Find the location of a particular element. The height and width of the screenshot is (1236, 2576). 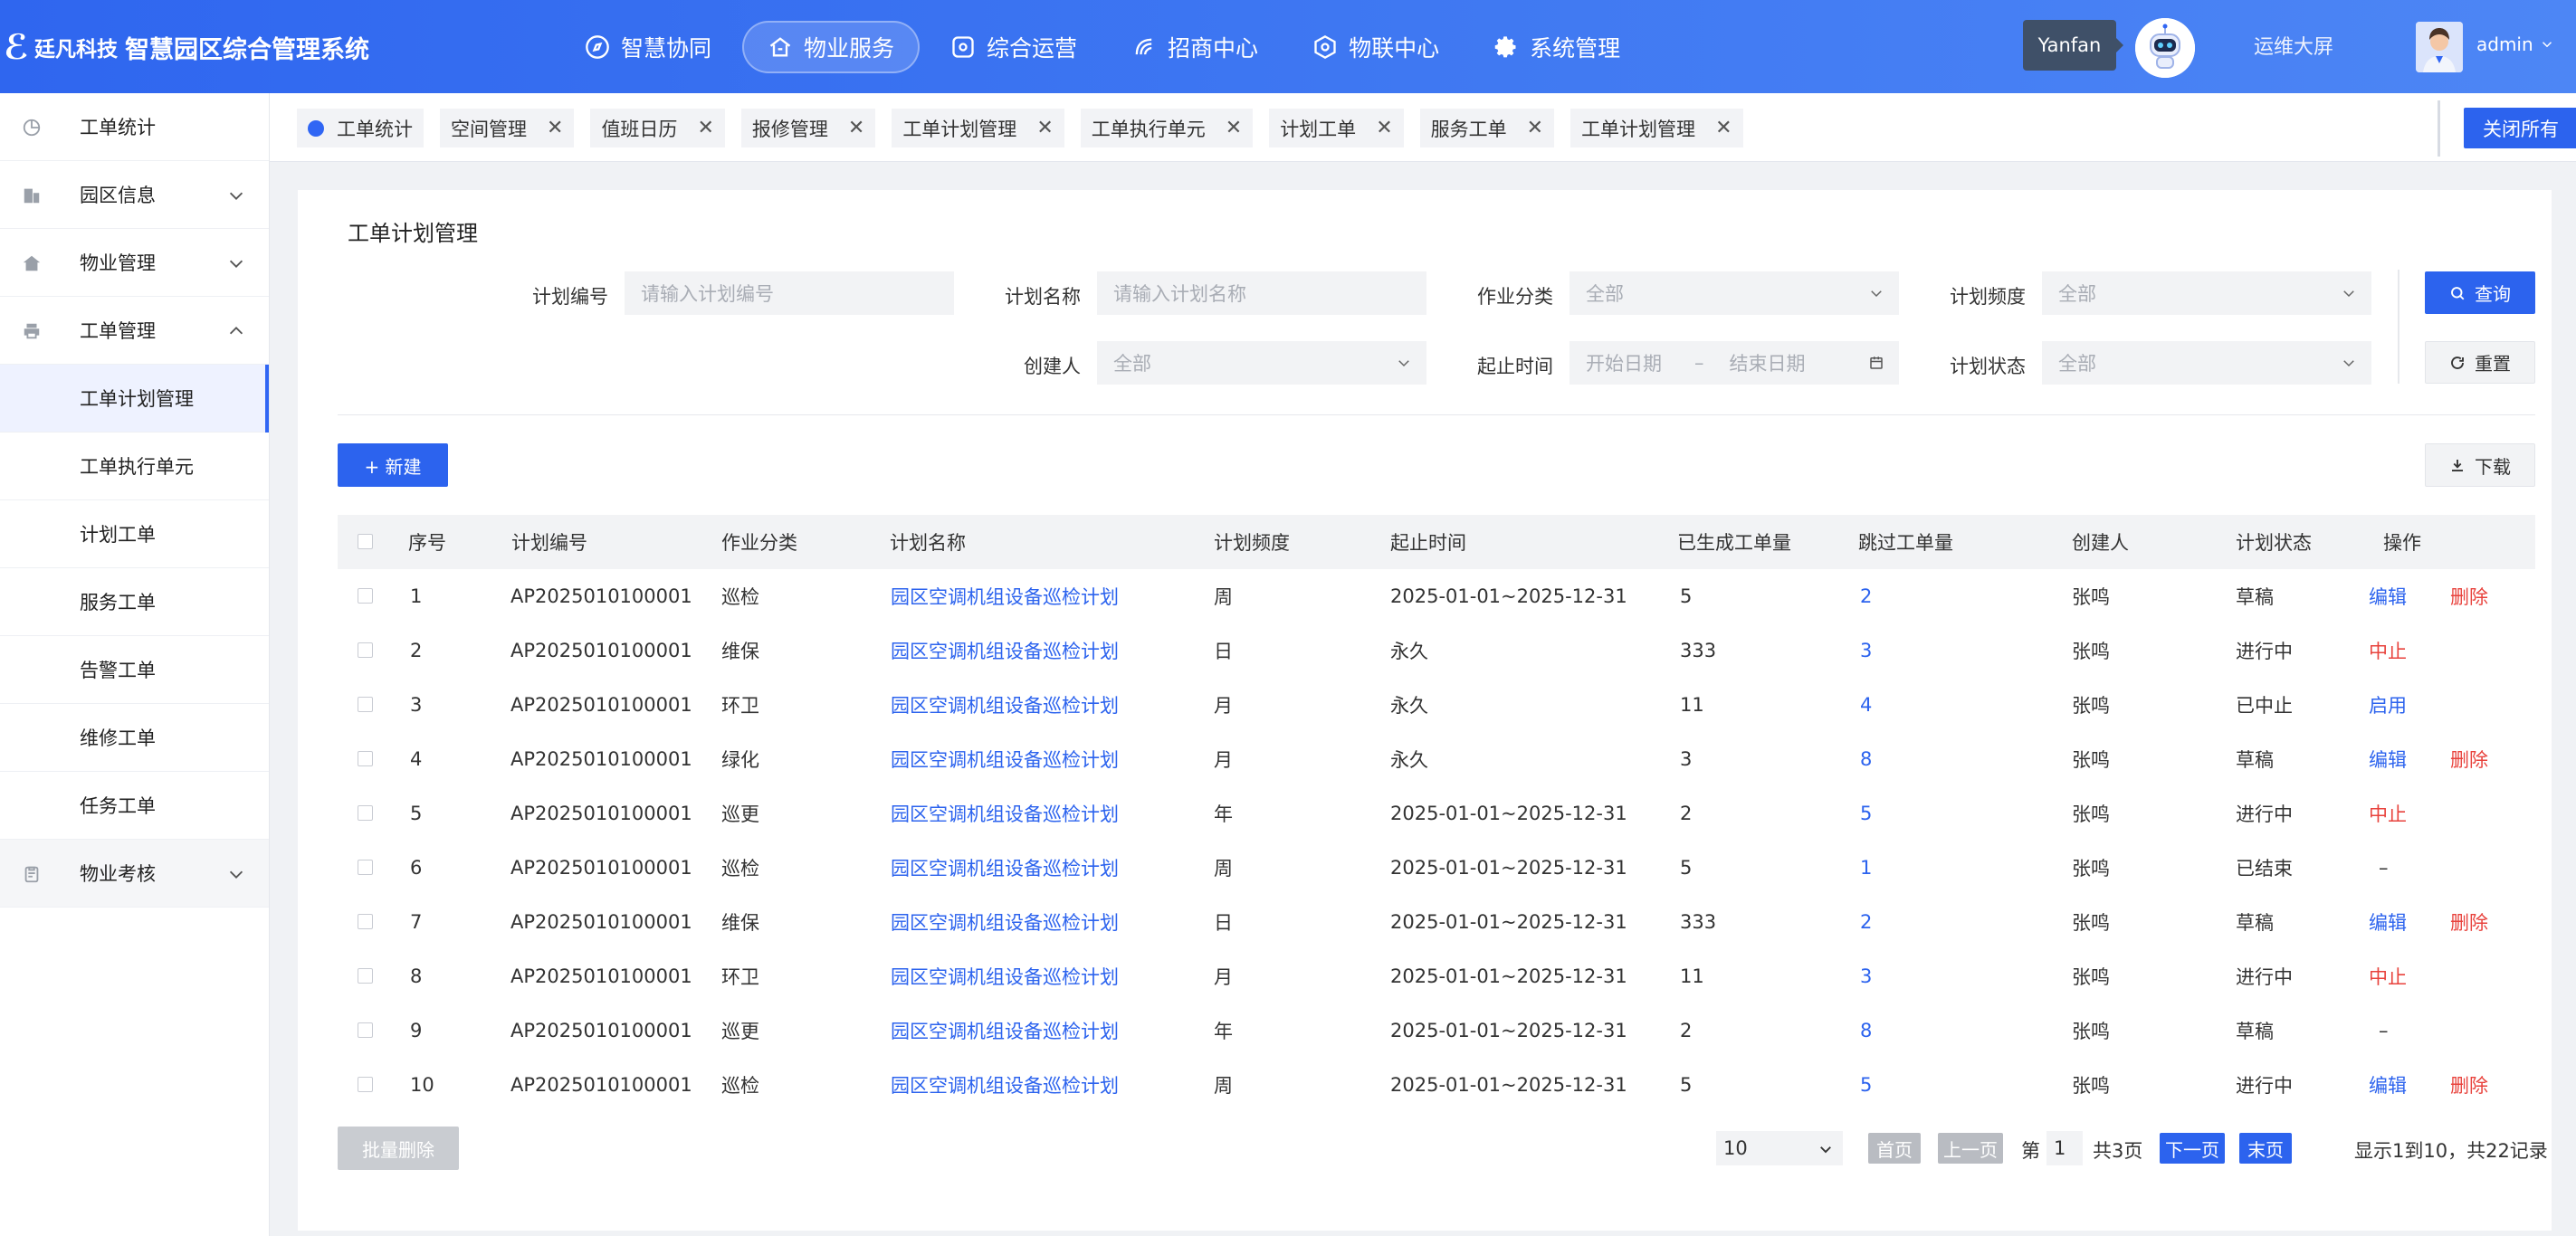

row-action-primary: 启用 is located at coordinates (2388, 704).